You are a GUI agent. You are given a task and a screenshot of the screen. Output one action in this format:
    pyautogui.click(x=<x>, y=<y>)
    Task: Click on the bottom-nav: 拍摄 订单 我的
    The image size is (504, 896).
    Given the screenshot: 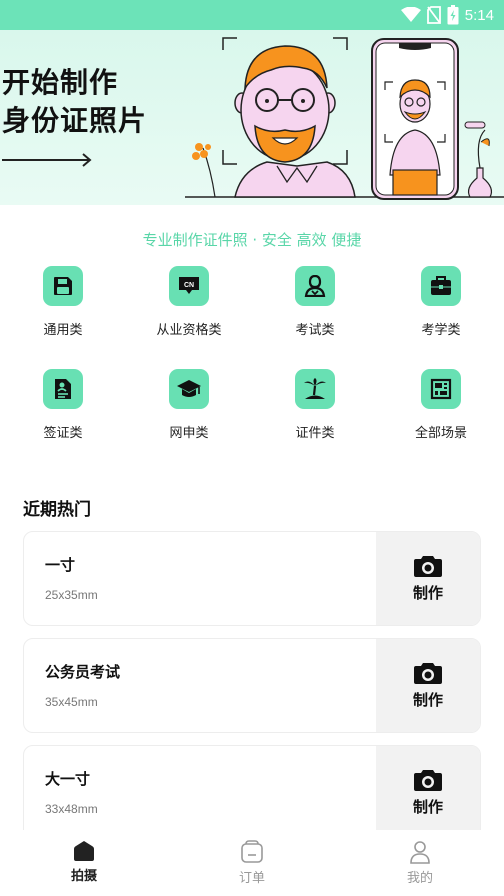 What is the action you would take?
    pyautogui.click(x=252, y=863)
    